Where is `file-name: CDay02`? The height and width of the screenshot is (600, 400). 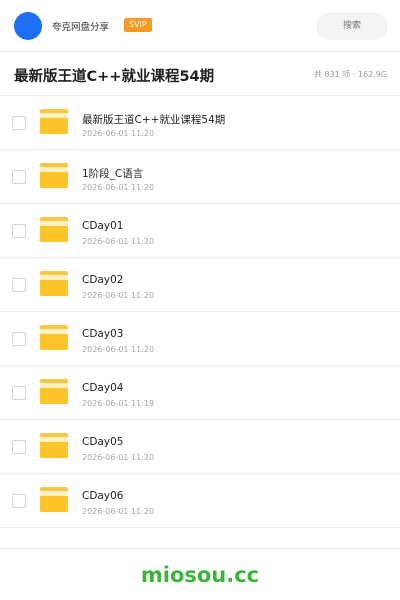 file-name: CDay02 is located at coordinates (102, 280).